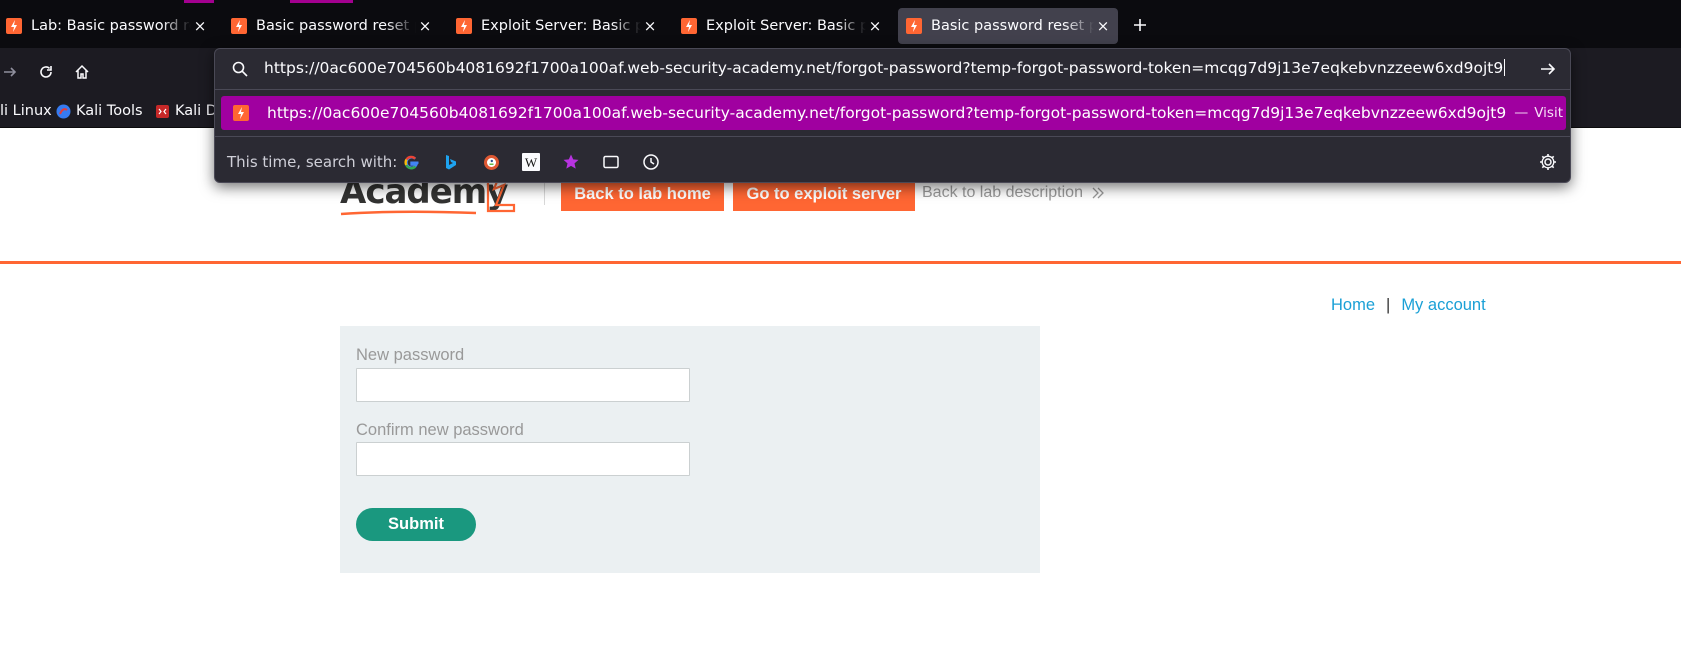 The width and height of the screenshot is (1681, 656). I want to click on search-with-label: This time, search with:, so click(312, 162).